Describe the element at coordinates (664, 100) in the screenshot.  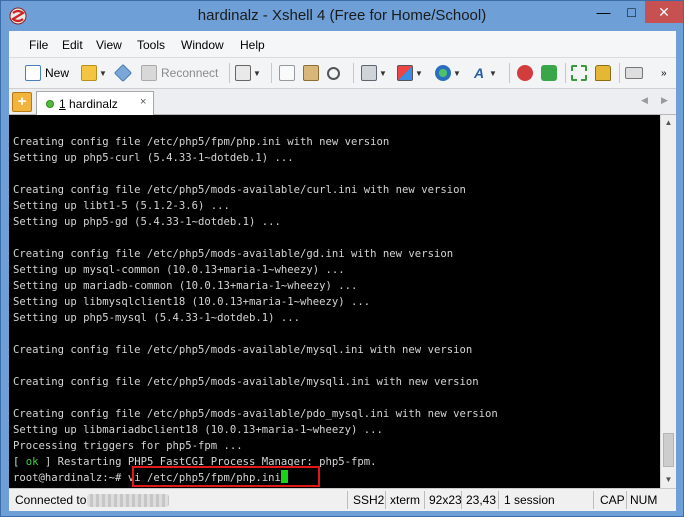
I see `tab-next-icon: ▶` at that location.